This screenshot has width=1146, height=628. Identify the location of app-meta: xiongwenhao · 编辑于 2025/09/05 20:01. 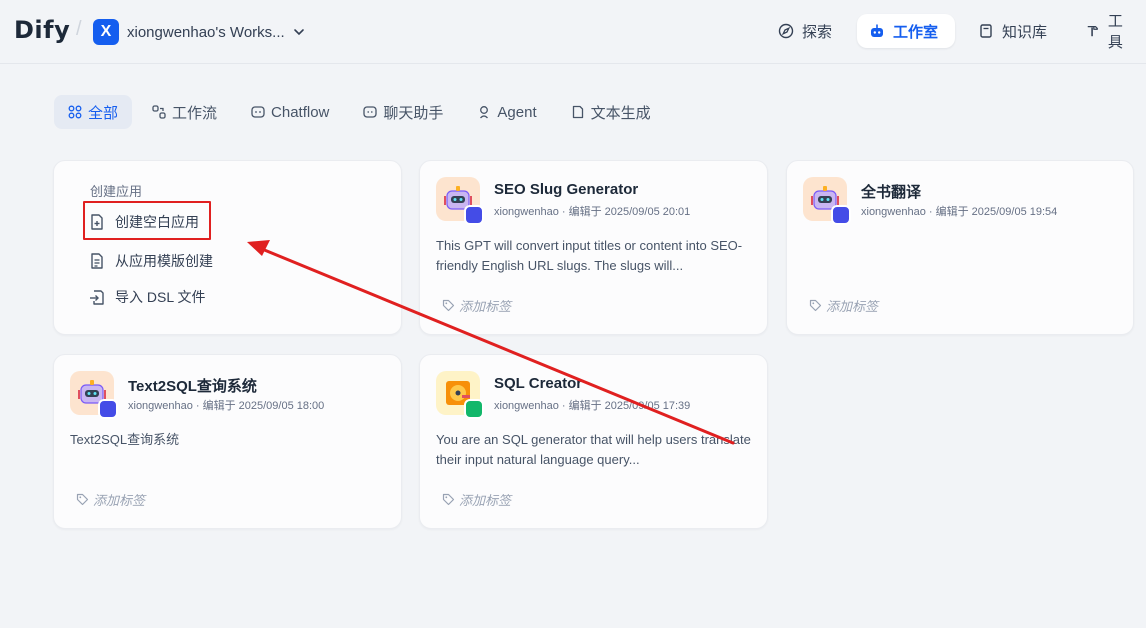
(592, 212).